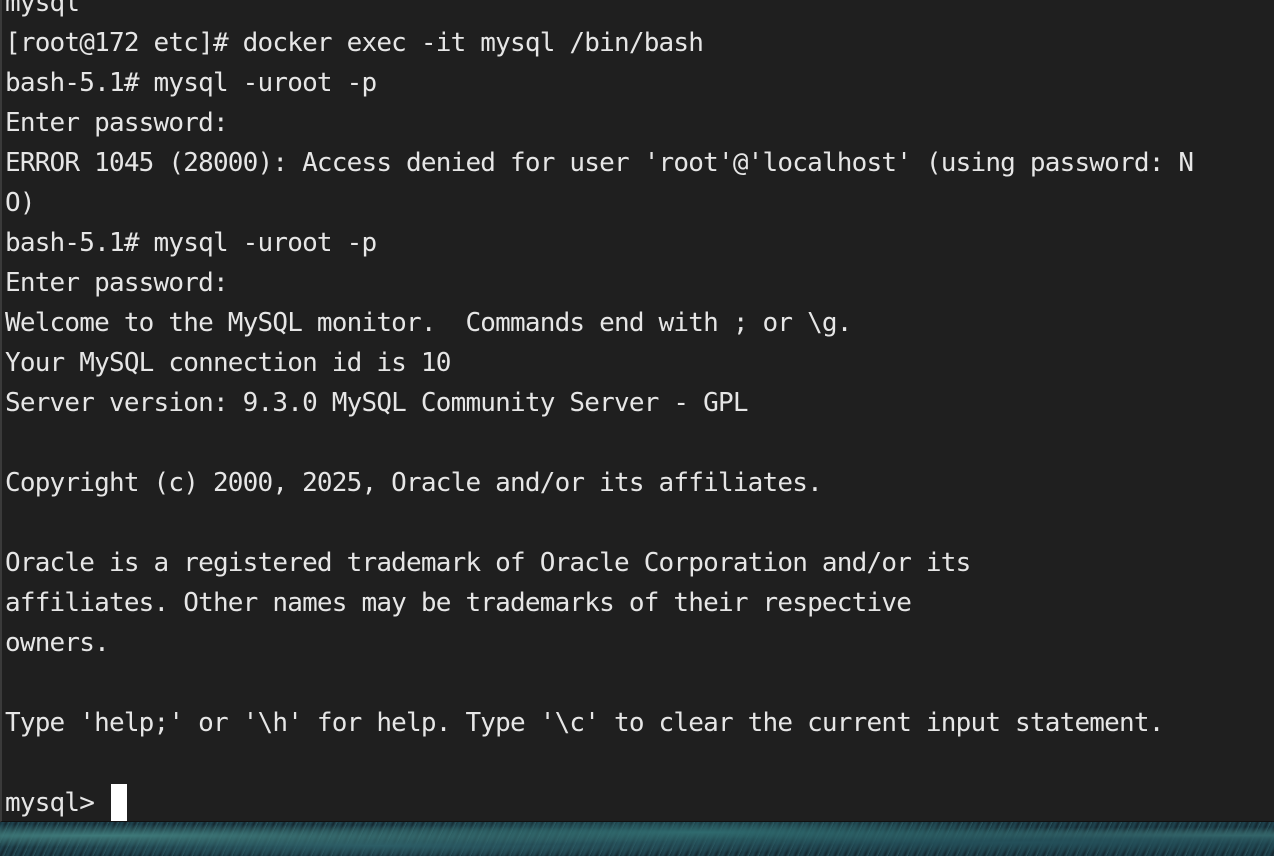  What do you see at coordinates (228, 363) in the screenshot?
I see `terminal-line: Your MySQL connection id is 10` at bounding box center [228, 363].